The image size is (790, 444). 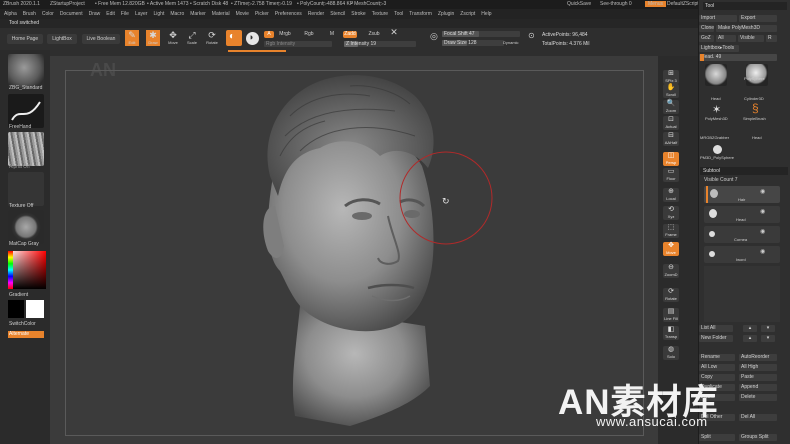 What do you see at coordinates (95, 14) in the screenshot?
I see `menu-item-draw: Draw` at bounding box center [95, 14].